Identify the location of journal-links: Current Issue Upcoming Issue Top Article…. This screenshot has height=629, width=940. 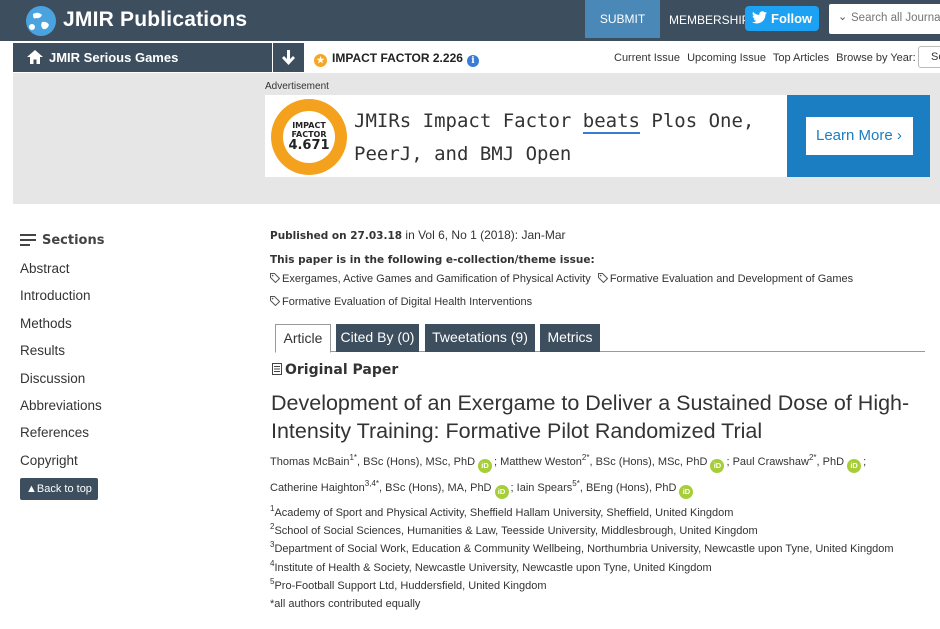
(767, 58).